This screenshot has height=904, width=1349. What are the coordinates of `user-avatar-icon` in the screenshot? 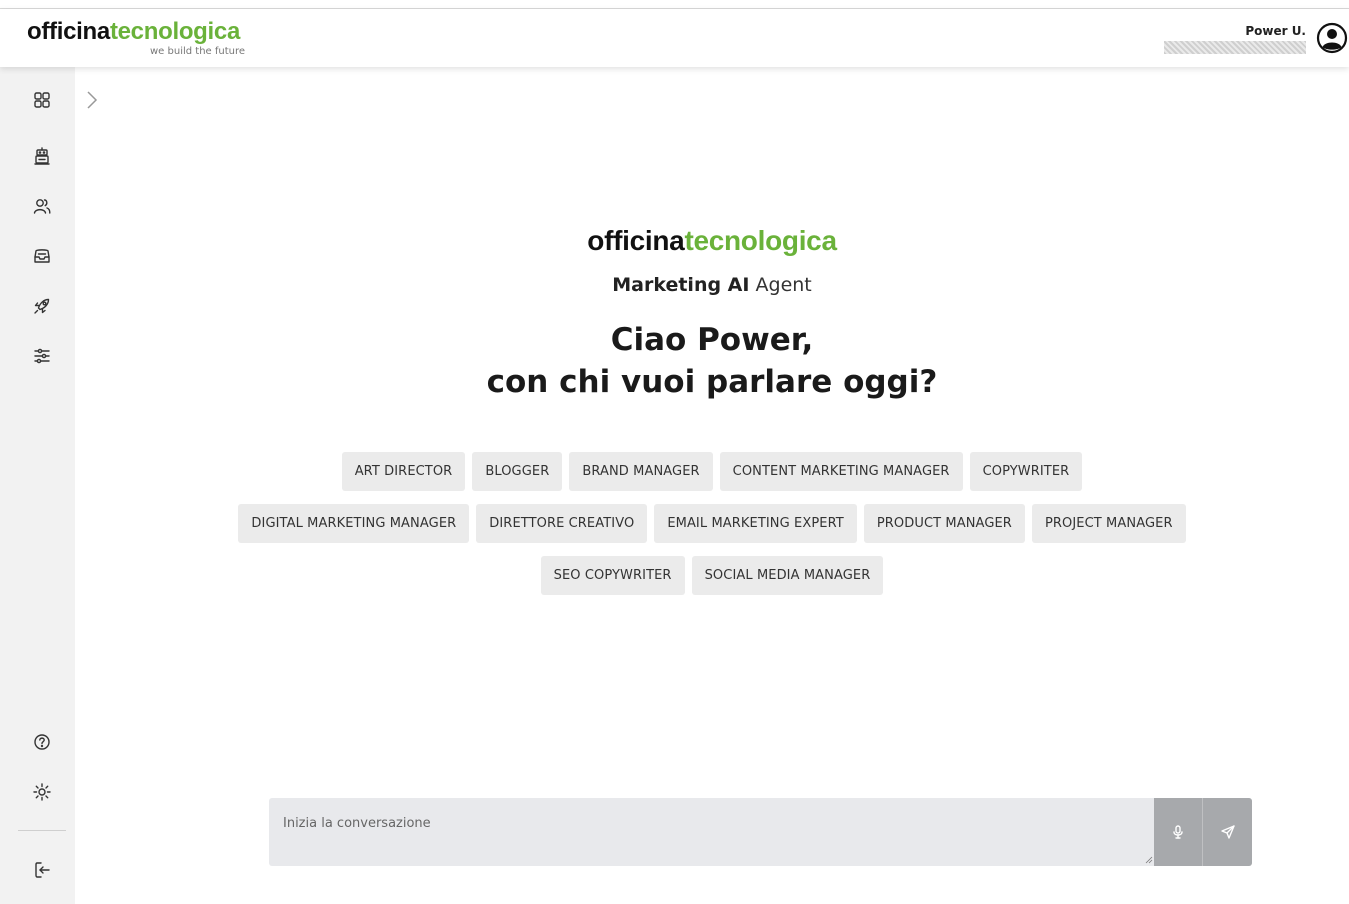 It's located at (1332, 38).